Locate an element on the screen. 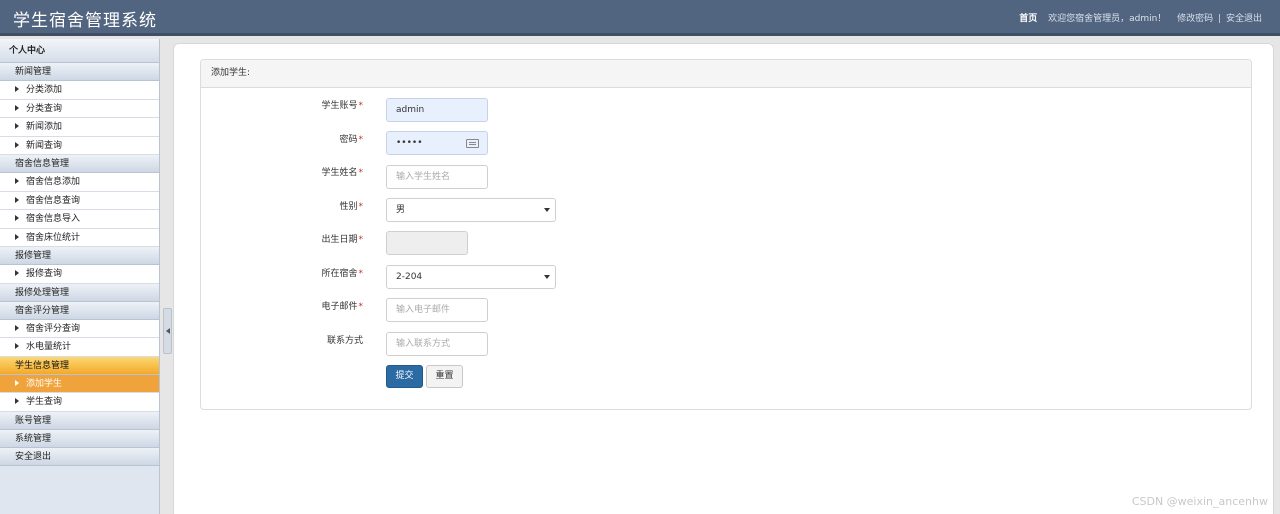 This screenshot has height=514, width=1280. top-header: 学生宿舍管理系统 首页 欢迎您宿舍管理员，admin！ 修改密码 | 安全退出 is located at coordinates (640, 18).